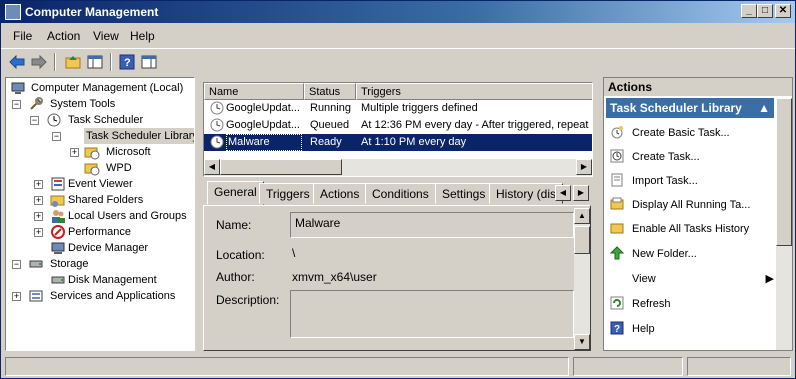 The image size is (796, 379). What do you see at coordinates (235, 277) in the screenshot?
I see `author-label: Author:` at bounding box center [235, 277].